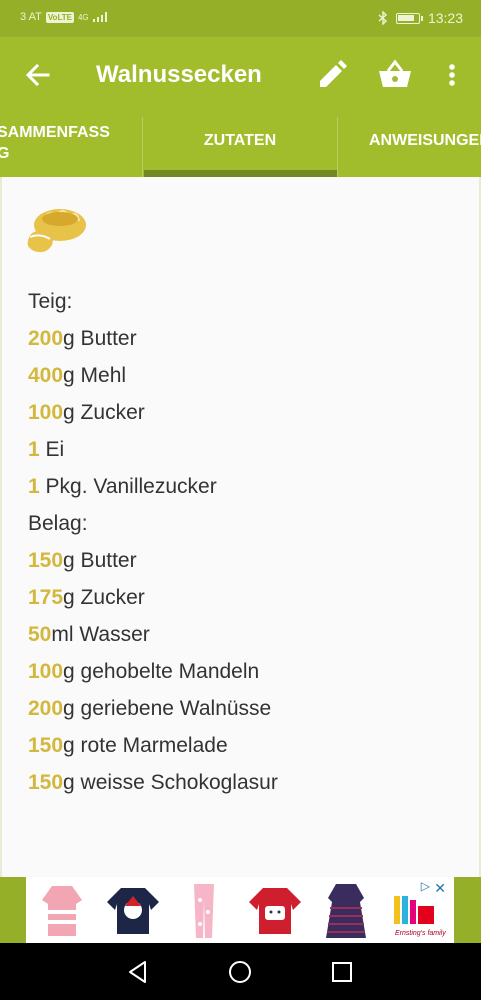  Describe the element at coordinates (50, 301) in the screenshot. I see `ingredient-text: Teig:` at that location.